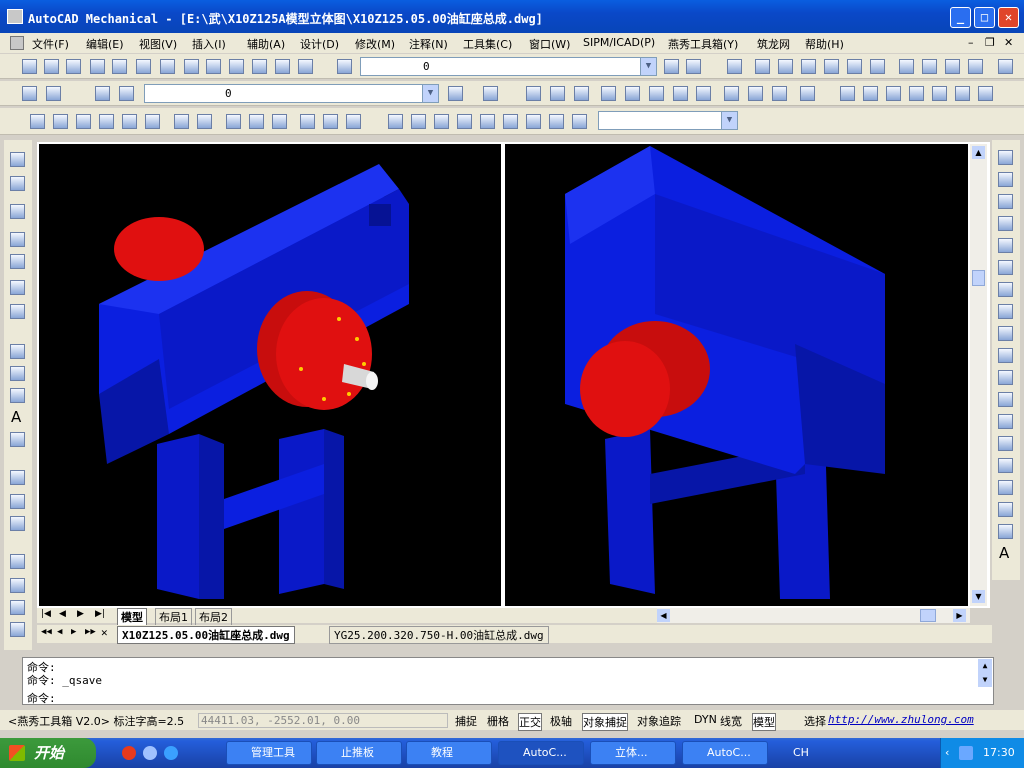 The width and height of the screenshot is (1024, 768). Describe the element at coordinates (206, 635) in the screenshot. I see `doc-tab-active: X10Z125.05.00油缸座总成.dwg` at that location.